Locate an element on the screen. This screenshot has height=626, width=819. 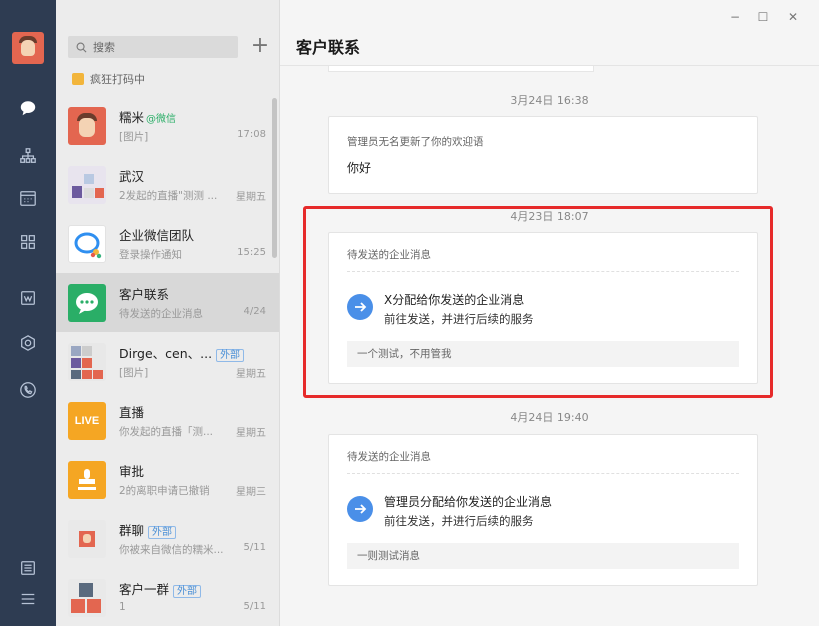
conversation-name: 客户联系 is located at coordinates (144, 294).